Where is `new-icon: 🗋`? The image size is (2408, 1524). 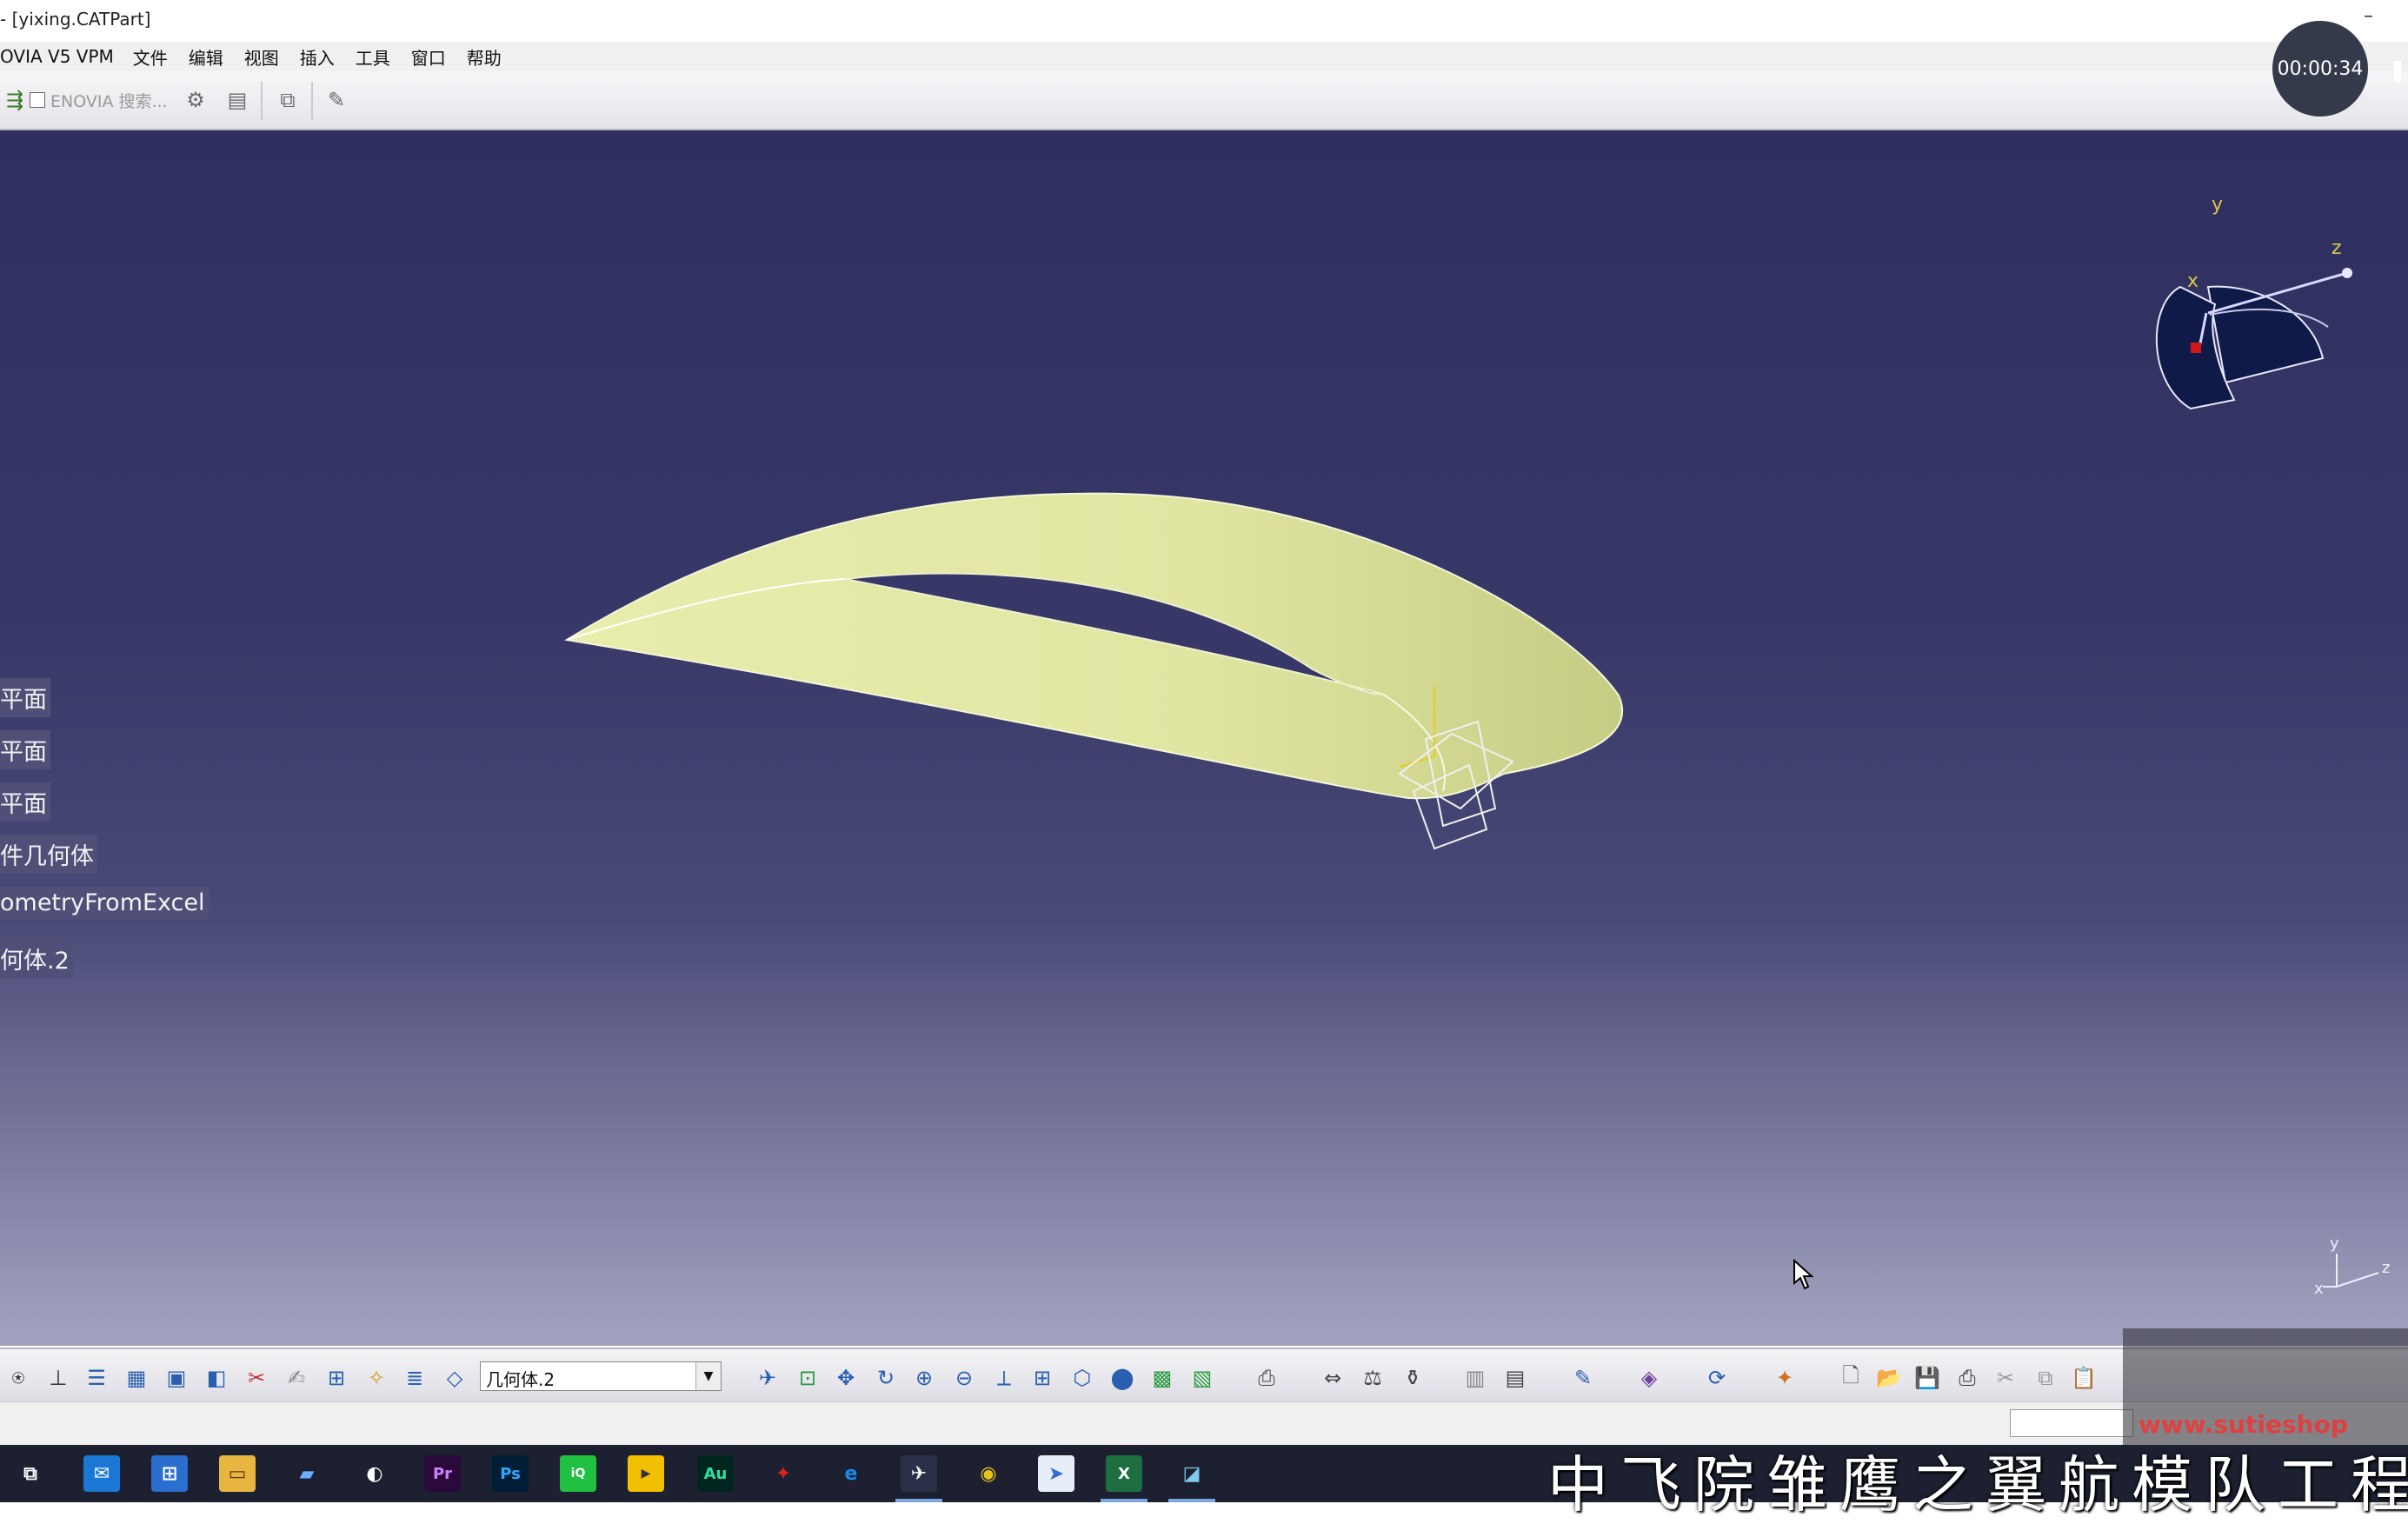 new-icon: 🗋 is located at coordinates (1851, 1378).